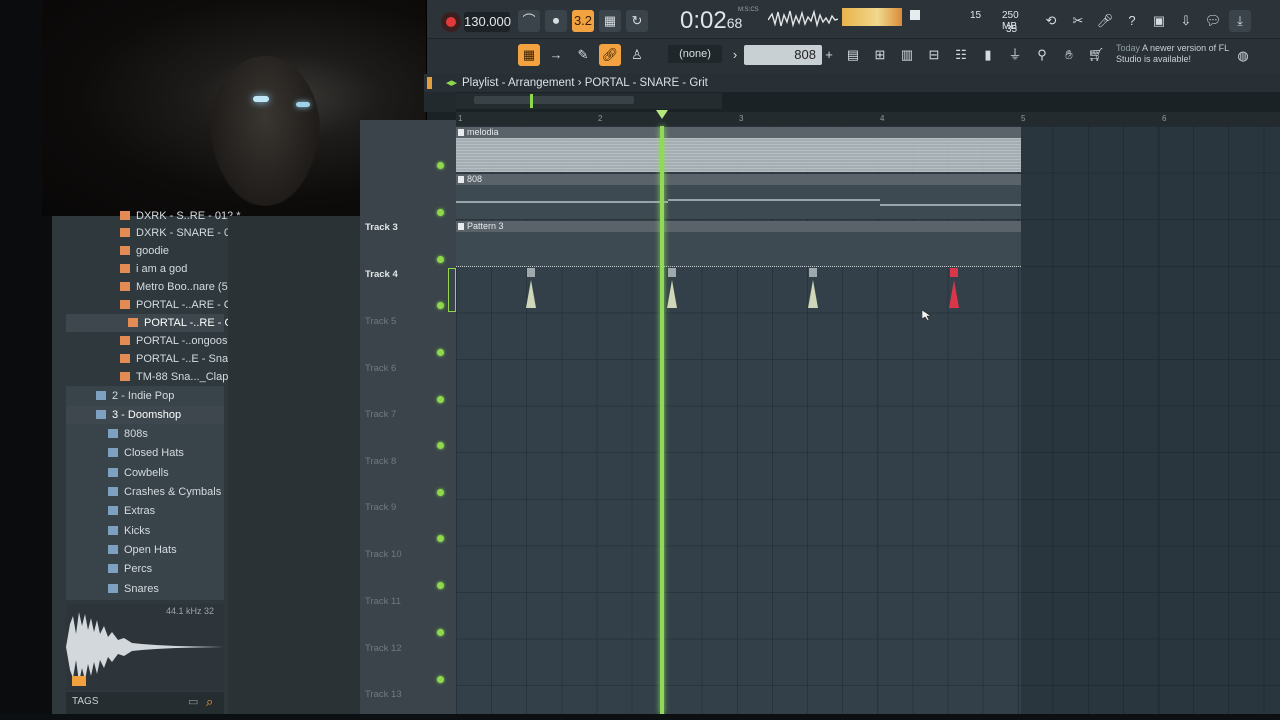 This screenshot has width=1280, height=720. What do you see at coordinates (131, 511) in the screenshot?
I see `browser-folder: Extras` at bounding box center [131, 511].